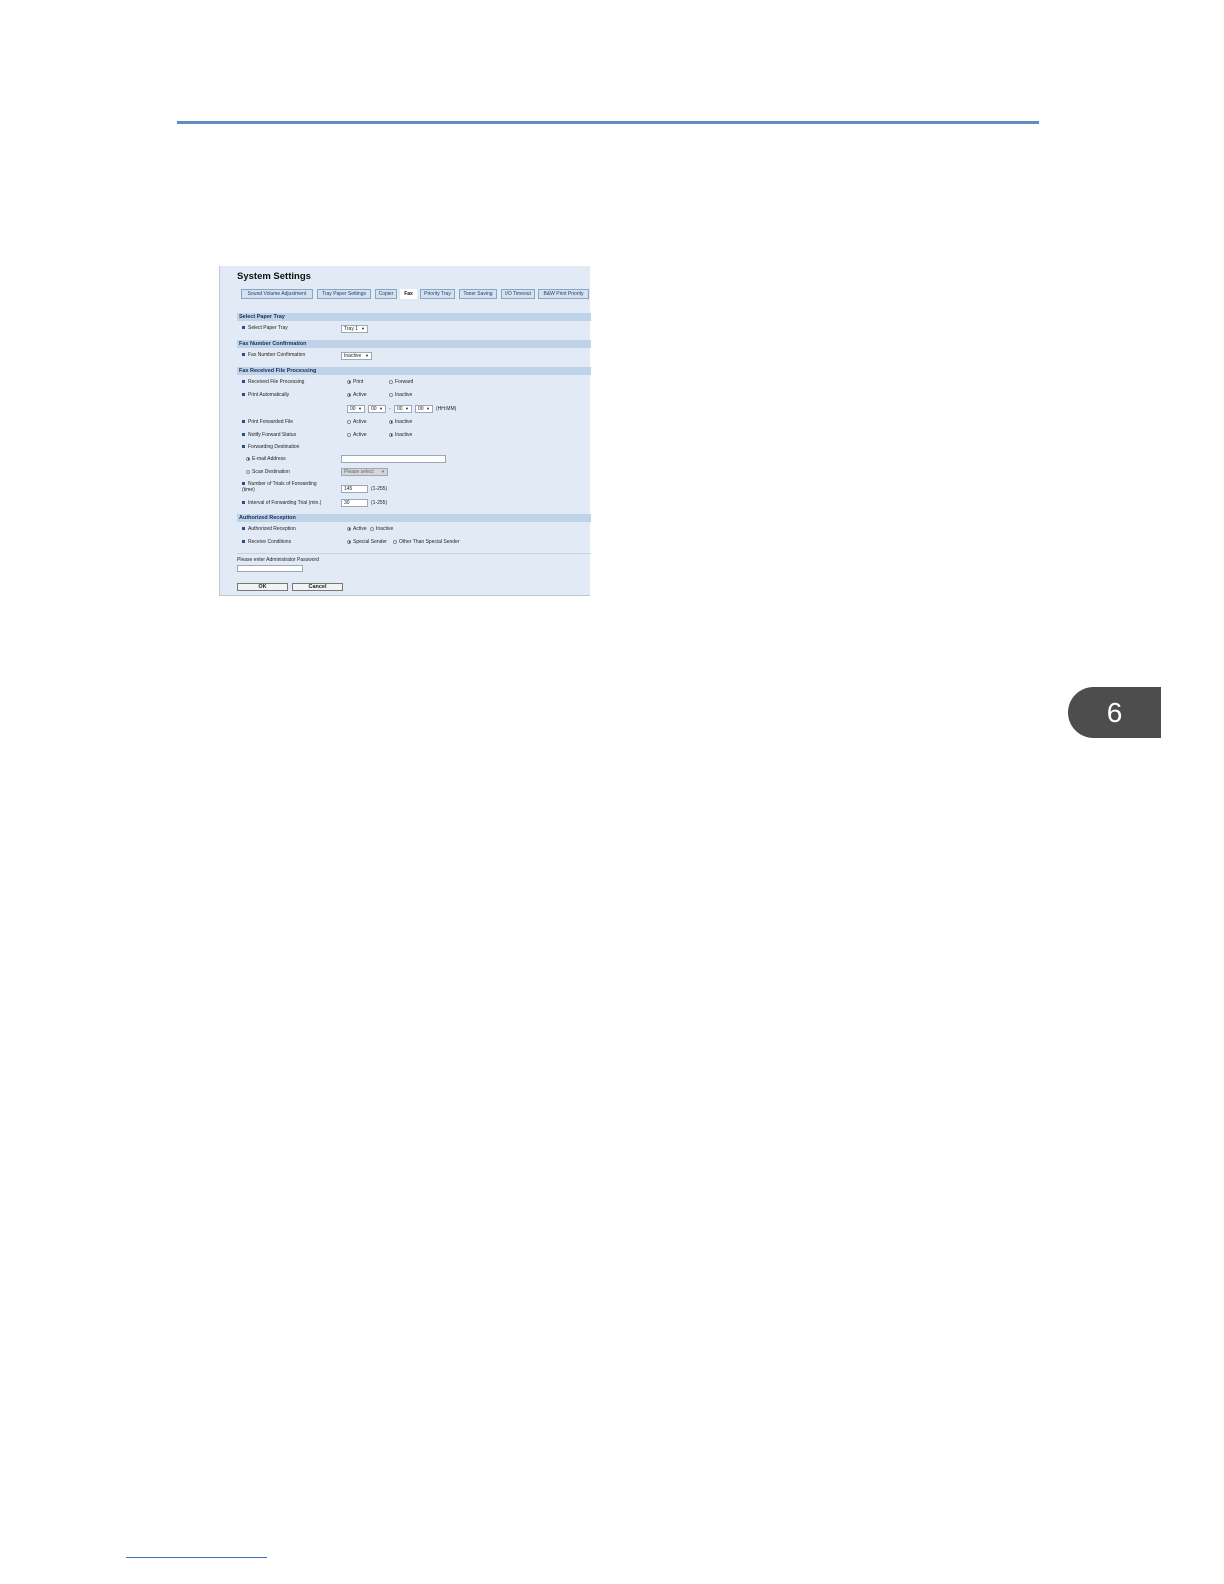 The image size is (1224, 1584). Describe the element at coordinates (367, 542) in the screenshot. I see `special-sender-radio: Special Sender` at that location.